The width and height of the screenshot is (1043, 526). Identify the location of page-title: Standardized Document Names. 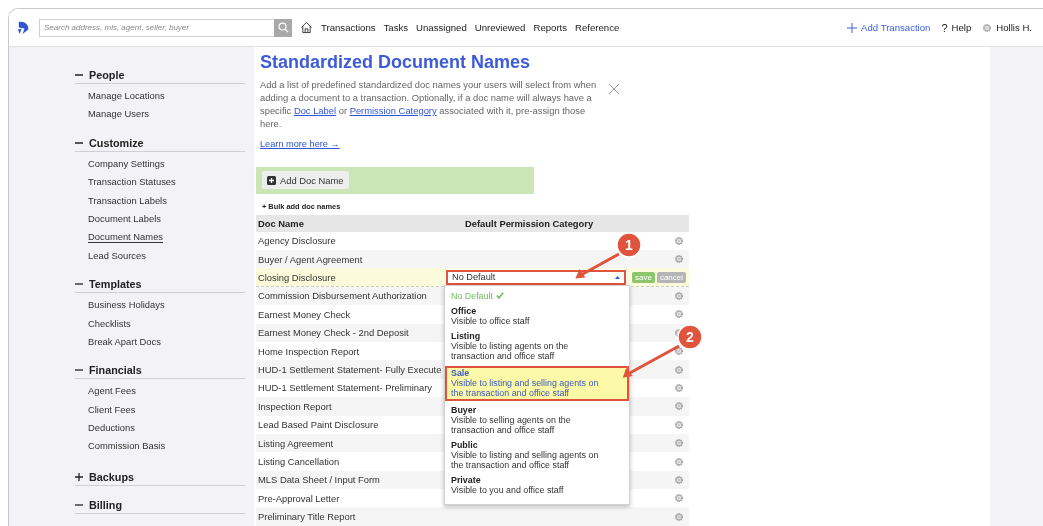
(396, 62).